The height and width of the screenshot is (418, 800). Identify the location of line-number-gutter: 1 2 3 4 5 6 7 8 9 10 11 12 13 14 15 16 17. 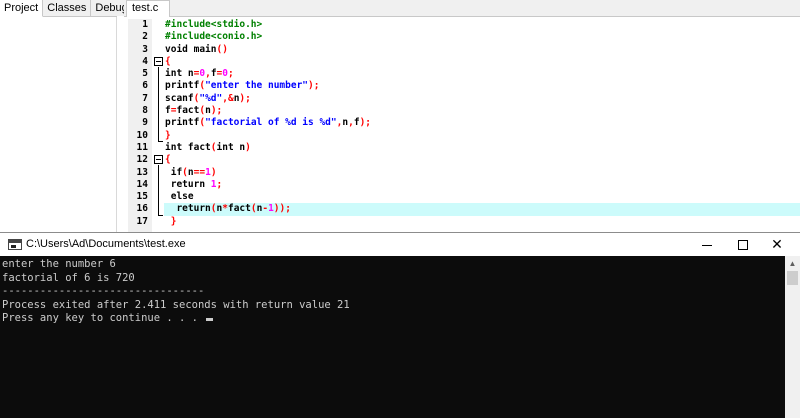
(140, 125).